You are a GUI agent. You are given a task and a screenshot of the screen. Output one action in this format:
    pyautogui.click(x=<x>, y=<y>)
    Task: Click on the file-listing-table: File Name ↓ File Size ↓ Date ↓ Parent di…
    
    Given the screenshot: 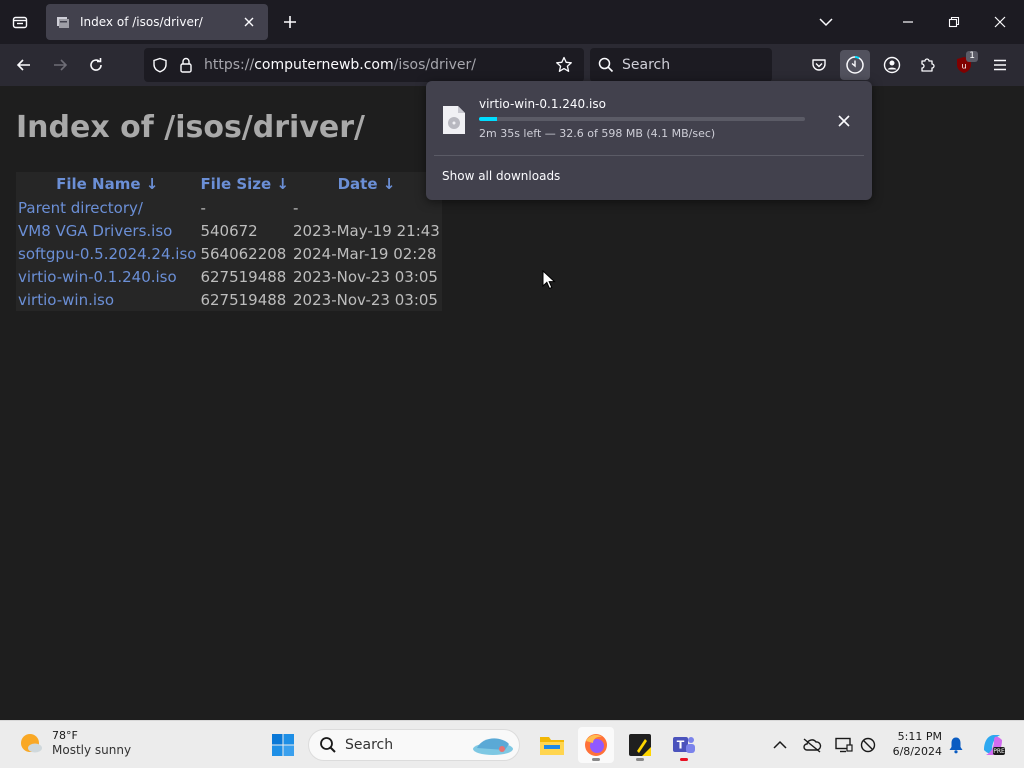 What is the action you would take?
    pyautogui.click(x=229, y=241)
    